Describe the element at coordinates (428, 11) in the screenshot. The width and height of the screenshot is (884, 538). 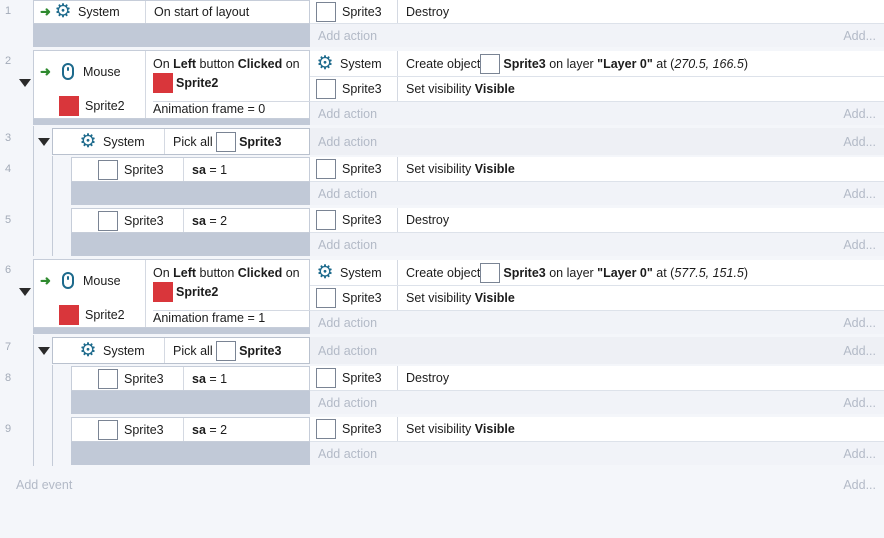
I see `action-text: Destroy` at that location.